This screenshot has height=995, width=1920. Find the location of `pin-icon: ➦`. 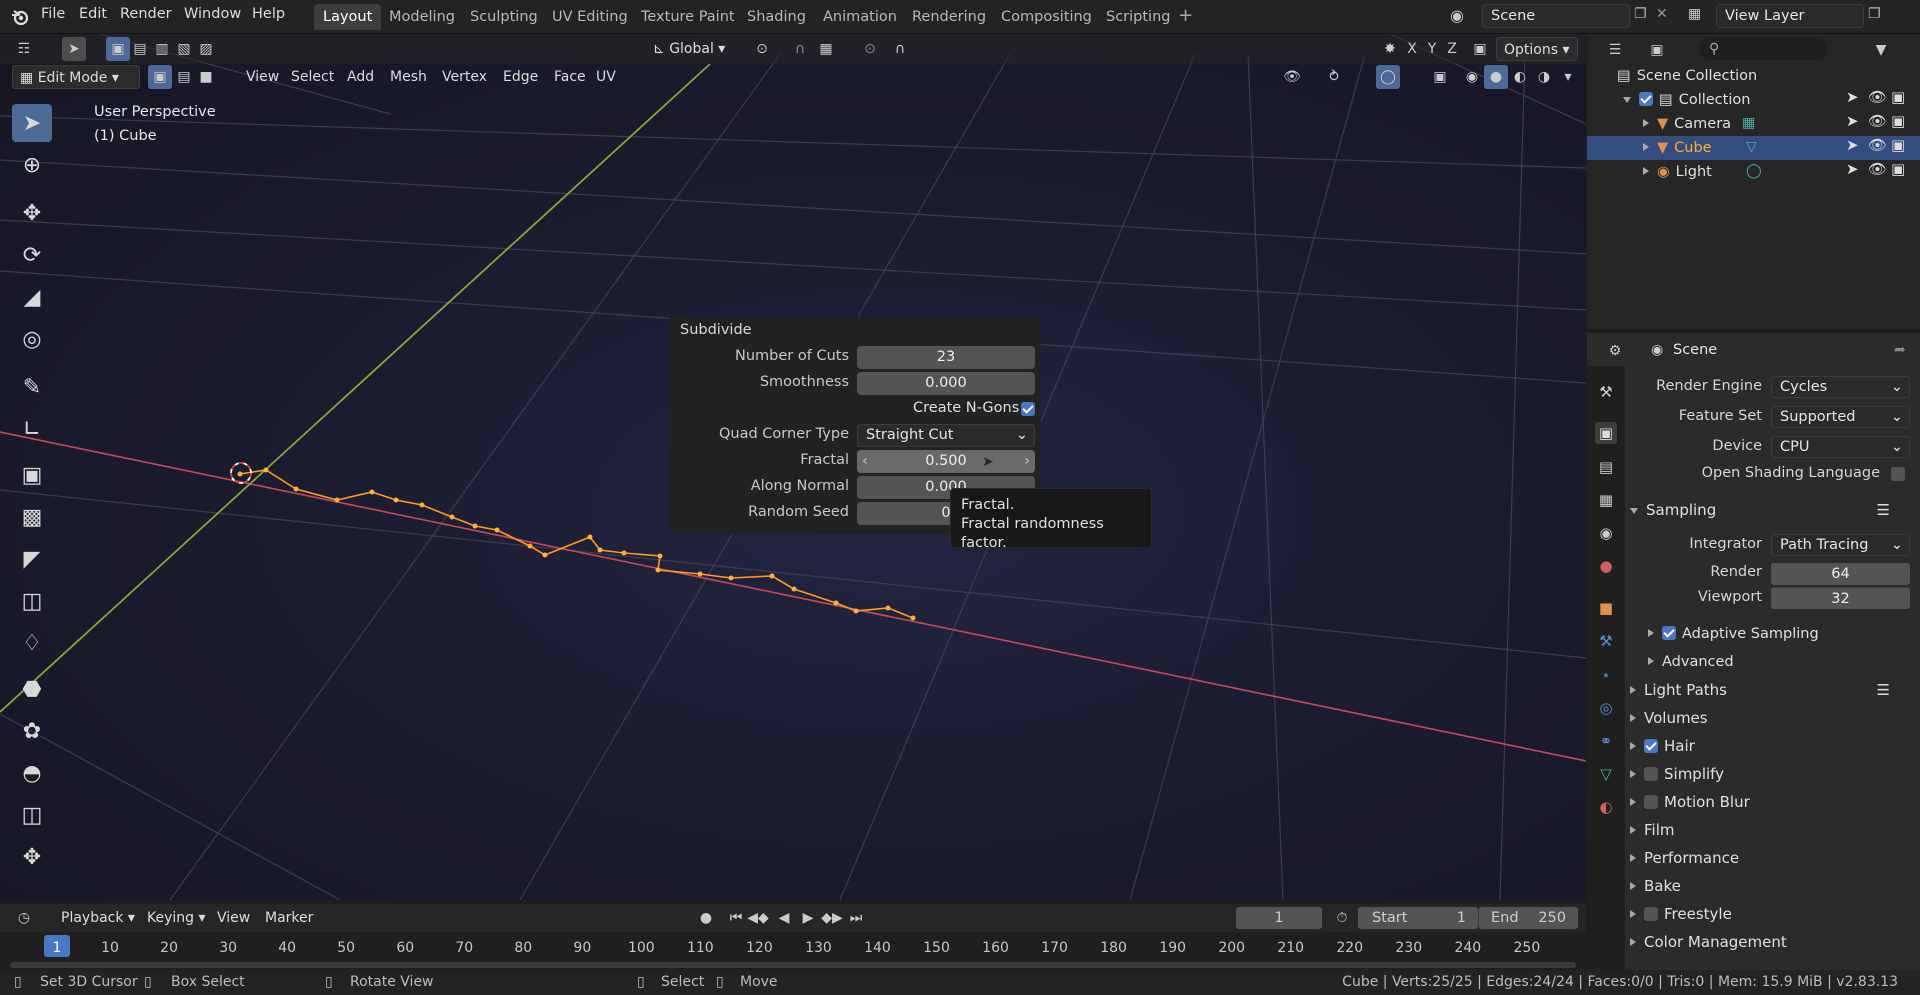

pin-icon: ➦ is located at coordinates (1900, 350).